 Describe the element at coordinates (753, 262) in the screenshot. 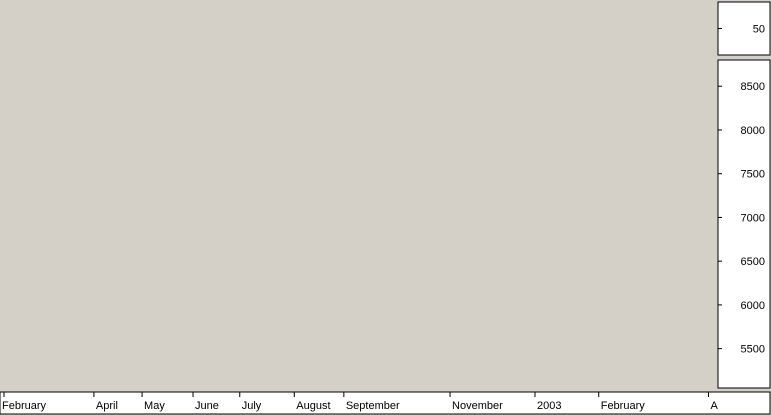

I see `price-y-tick-label: 6500` at that location.